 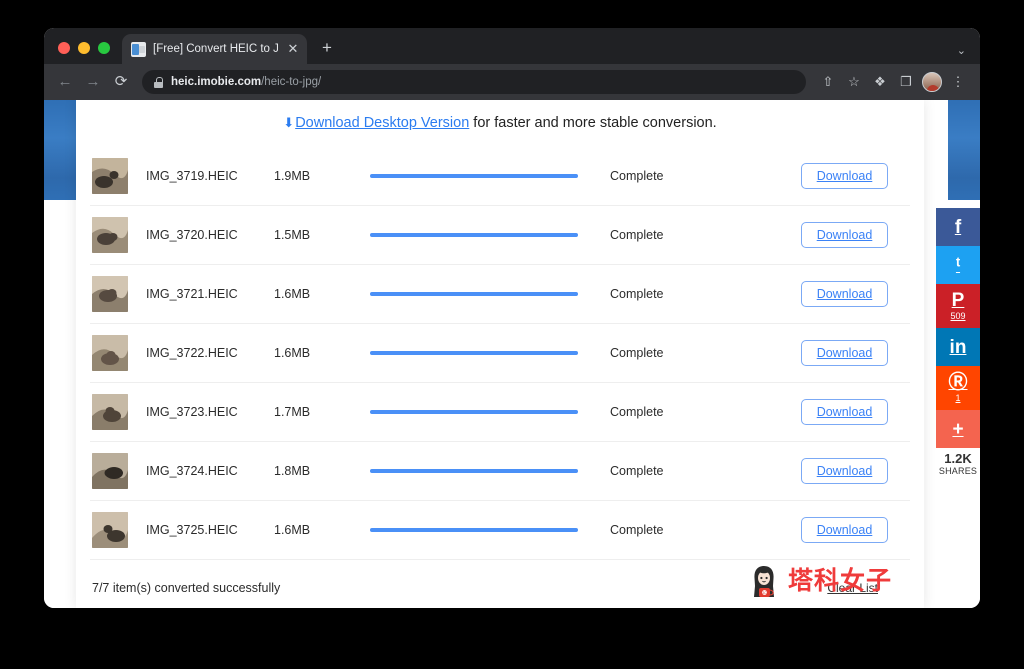 I want to click on address-bar: heic.imobie.com/heic-to-jpg/, so click(x=474, y=82).